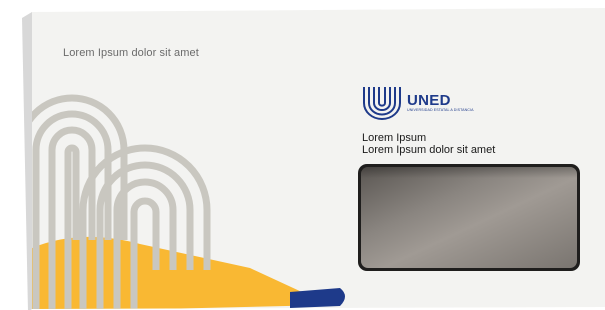  I want to click on envelope-shadow, so click(27, 161).